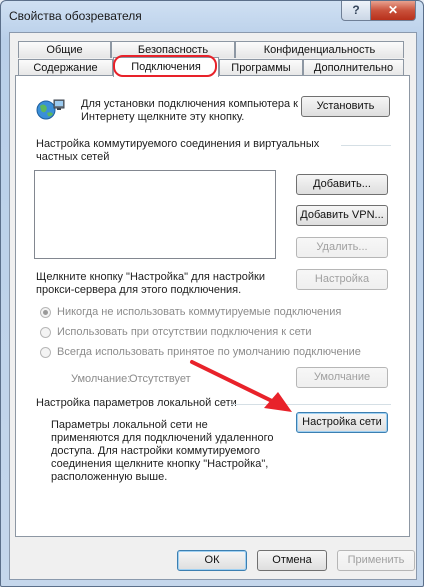 Image resolution: width=424 pixels, height=587 pixels. Describe the element at coordinates (45, 312) in the screenshot. I see `radio-never-dial` at that location.